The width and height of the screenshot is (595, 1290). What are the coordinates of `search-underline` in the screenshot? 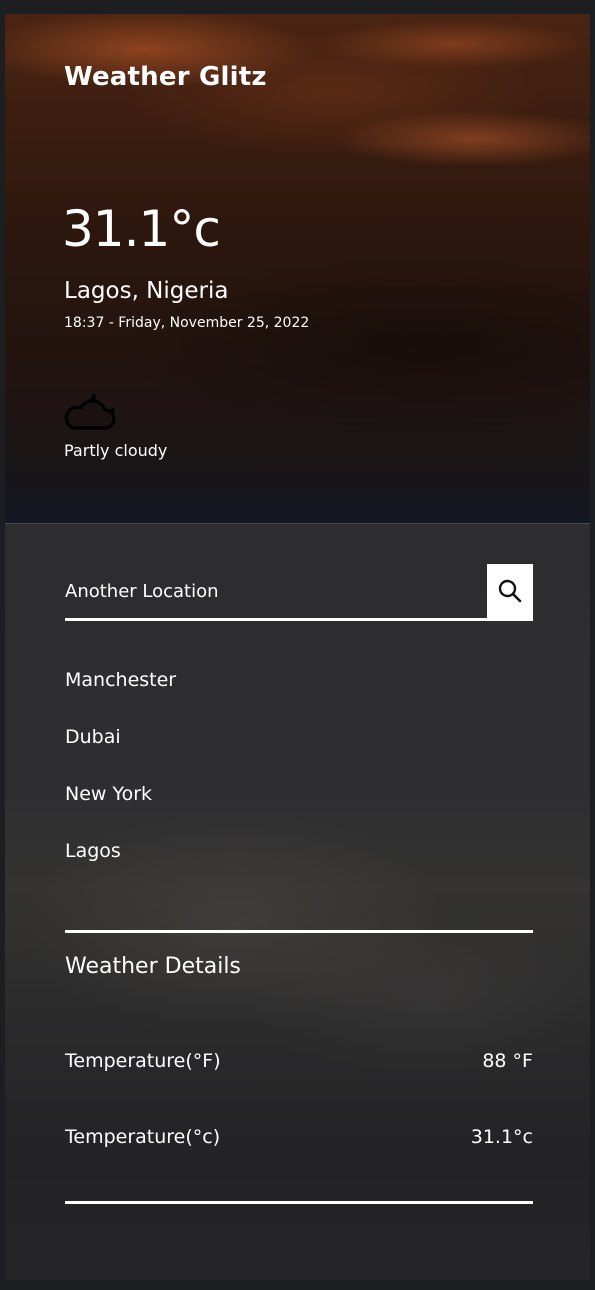 It's located at (299, 619).